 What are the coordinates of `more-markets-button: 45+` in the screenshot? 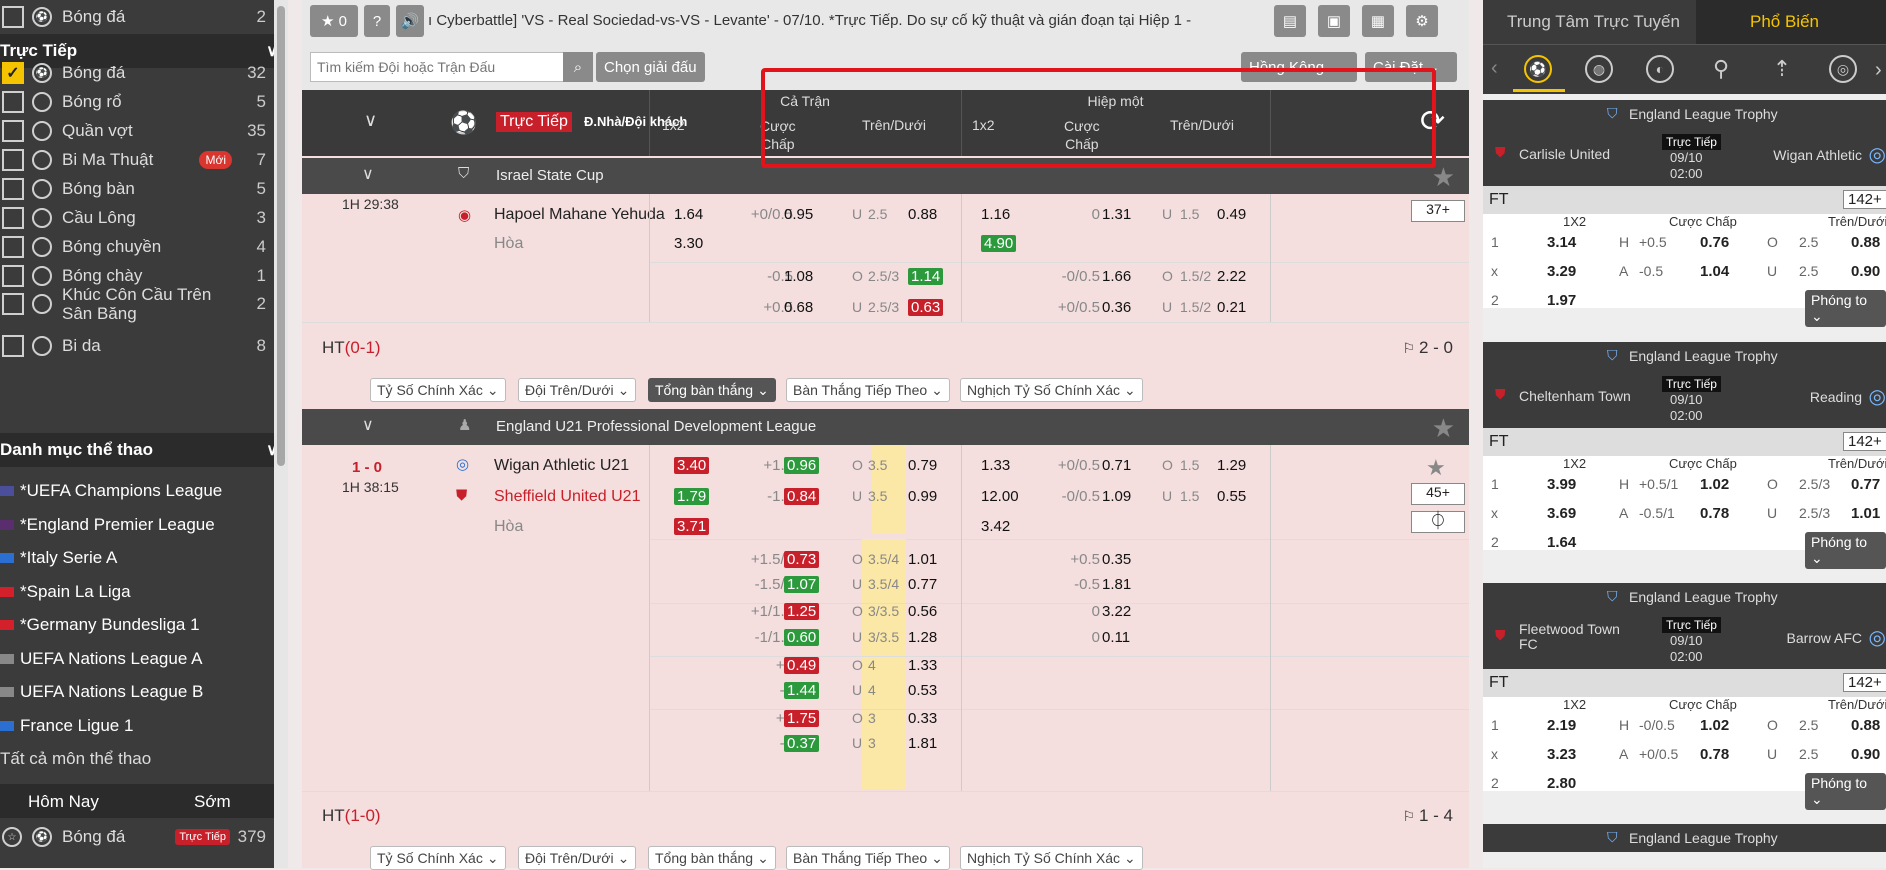 It's located at (1438, 494).